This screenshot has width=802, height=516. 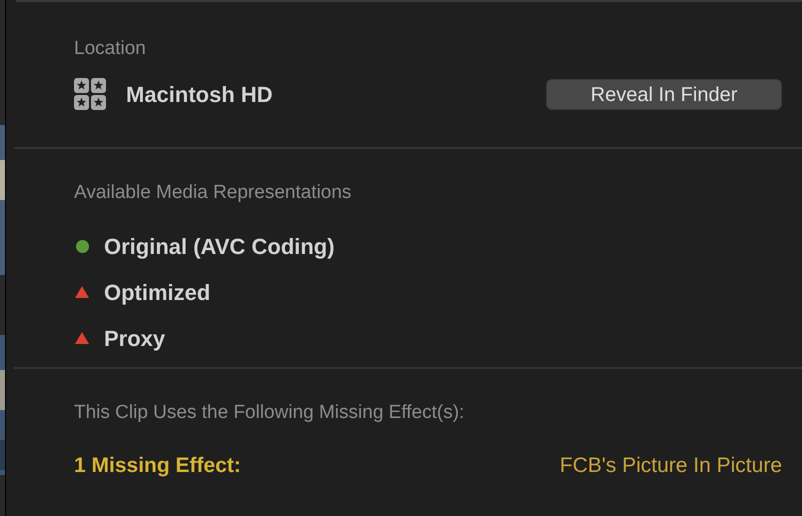 I want to click on volume-name: Macintosh HD, so click(x=199, y=94).